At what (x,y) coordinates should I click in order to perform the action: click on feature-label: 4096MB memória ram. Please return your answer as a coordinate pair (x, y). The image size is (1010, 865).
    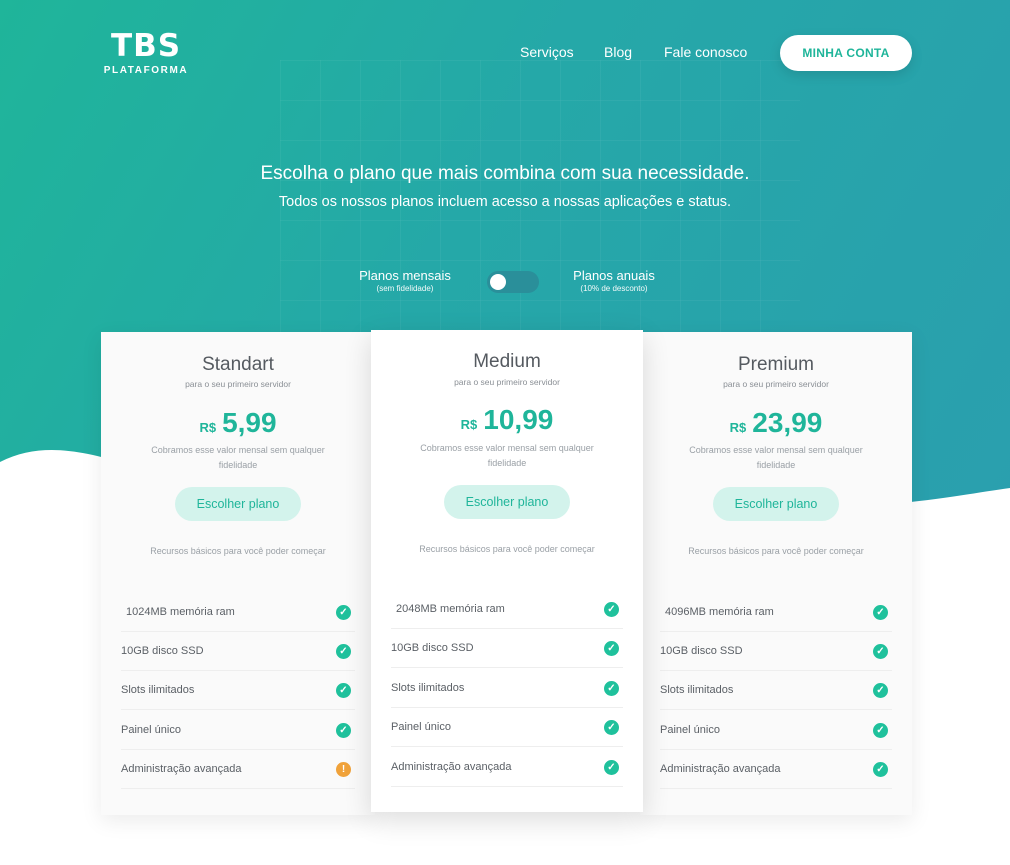
    Looking at the image, I should click on (719, 612).